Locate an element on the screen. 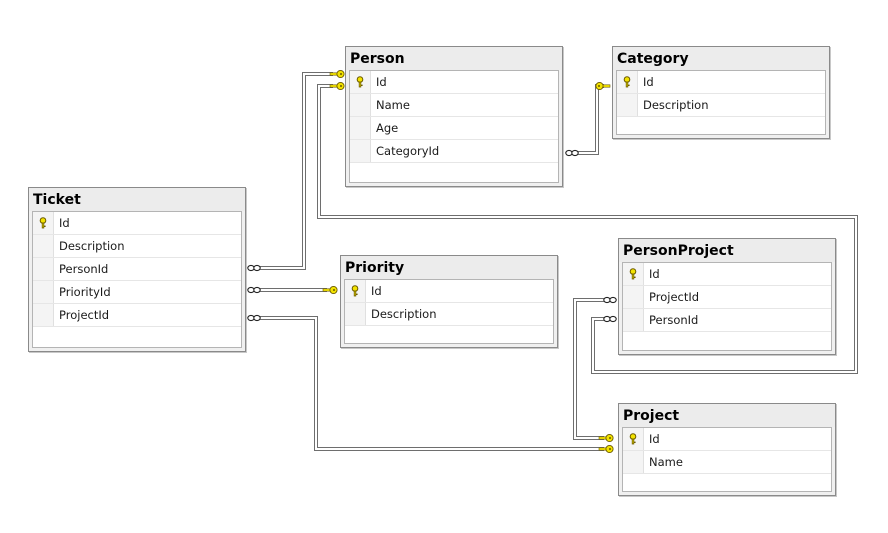  table-columns-project: Id Name is located at coordinates (727, 459).